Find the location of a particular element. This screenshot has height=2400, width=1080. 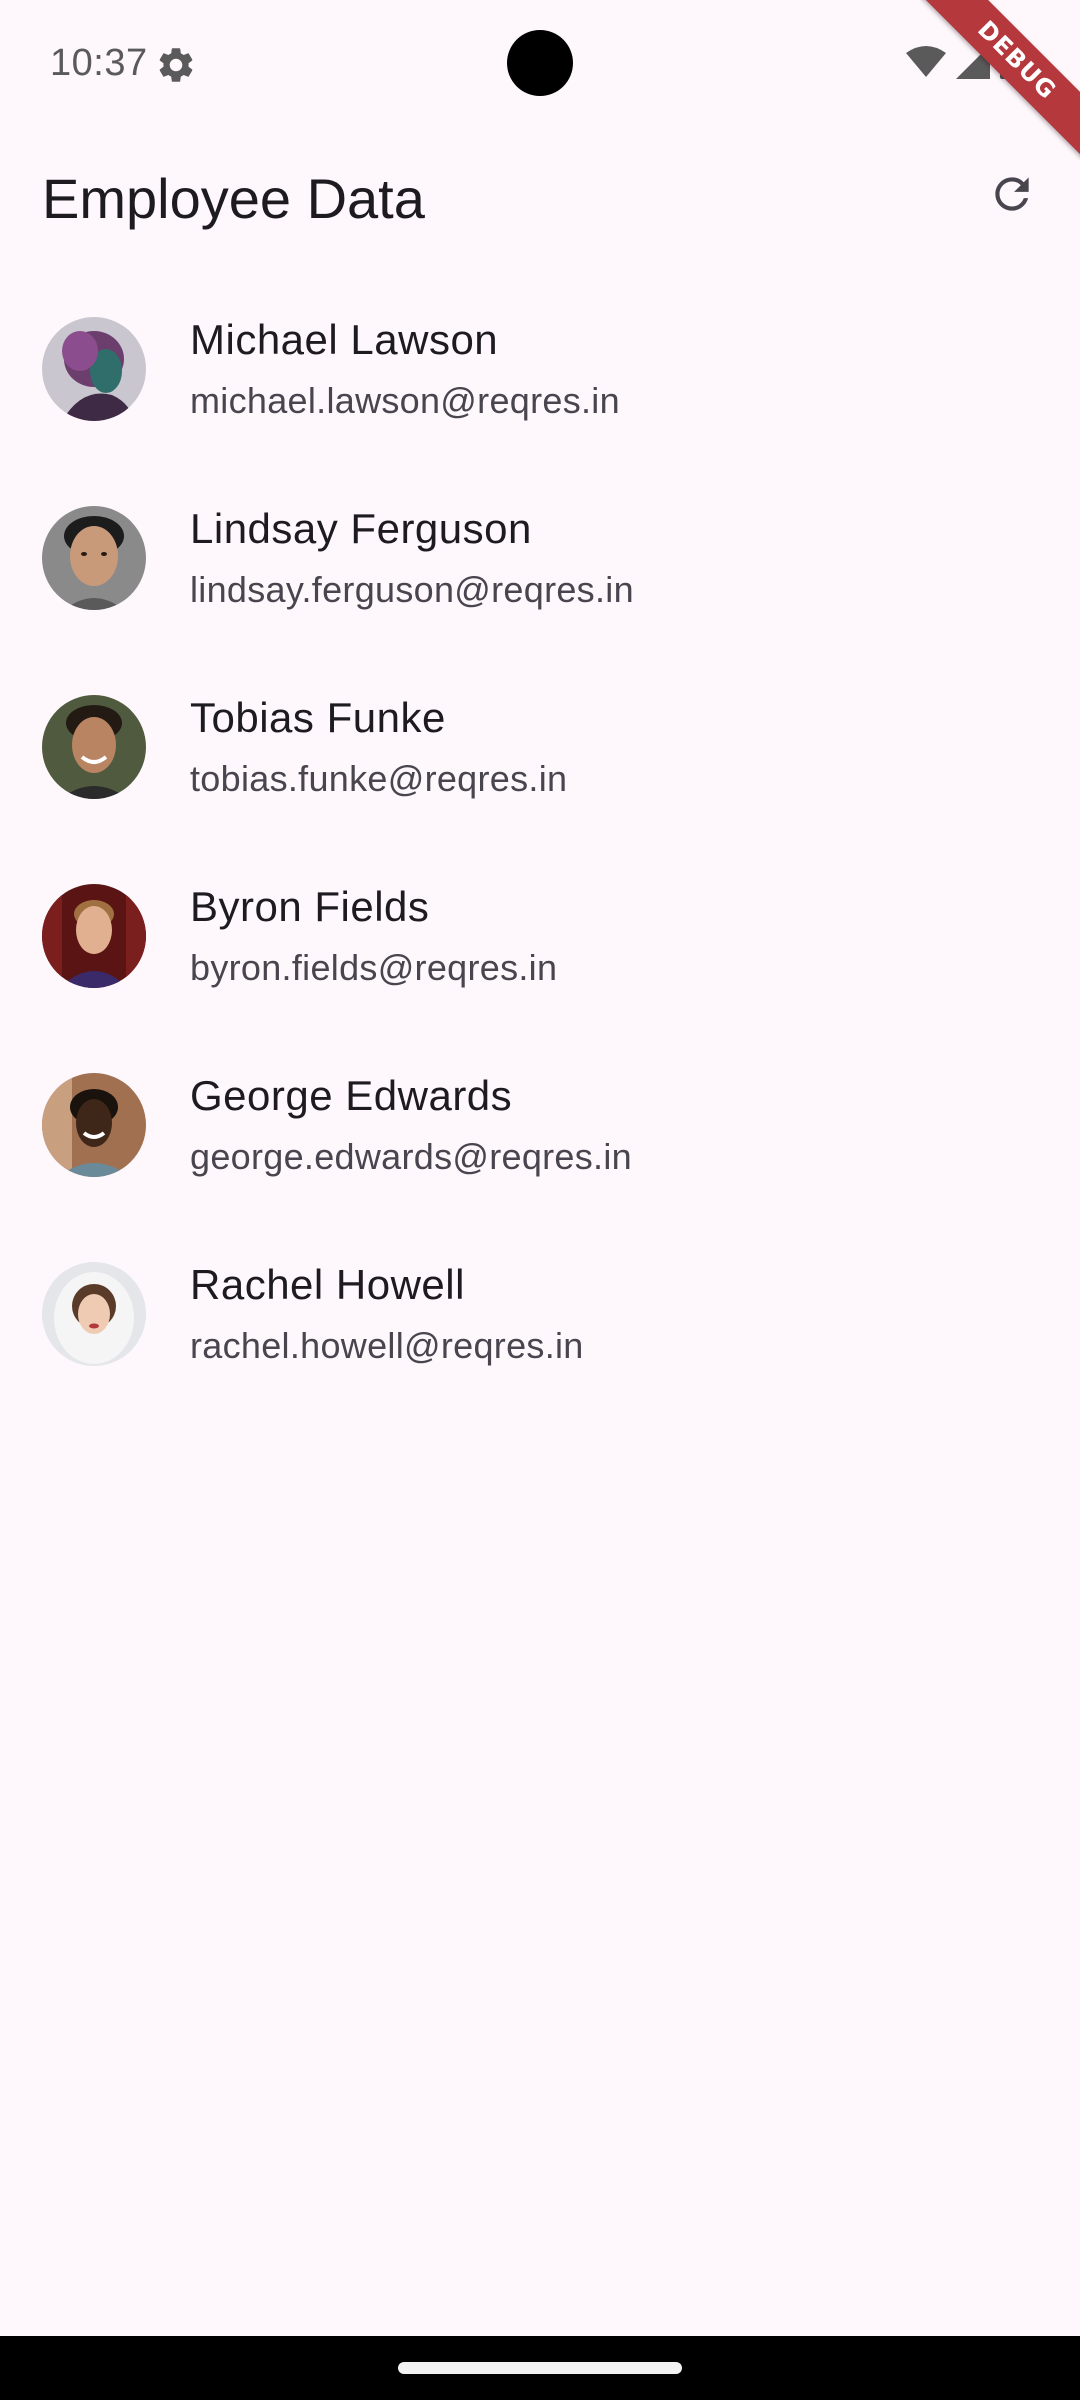

employee-email: george.edwards@reqres.in is located at coordinates (411, 1156).